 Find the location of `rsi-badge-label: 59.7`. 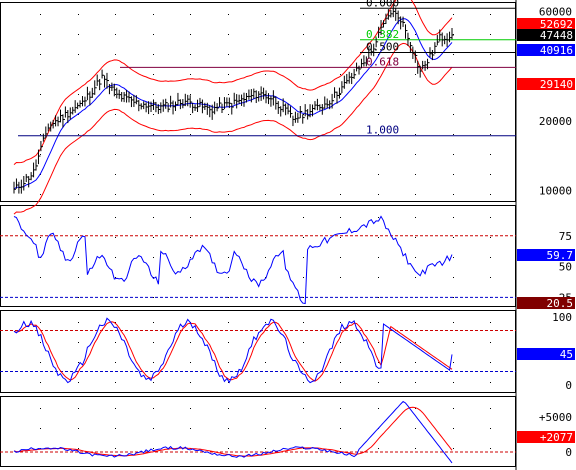

rsi-badge-label: 59.7 is located at coordinates (560, 255).